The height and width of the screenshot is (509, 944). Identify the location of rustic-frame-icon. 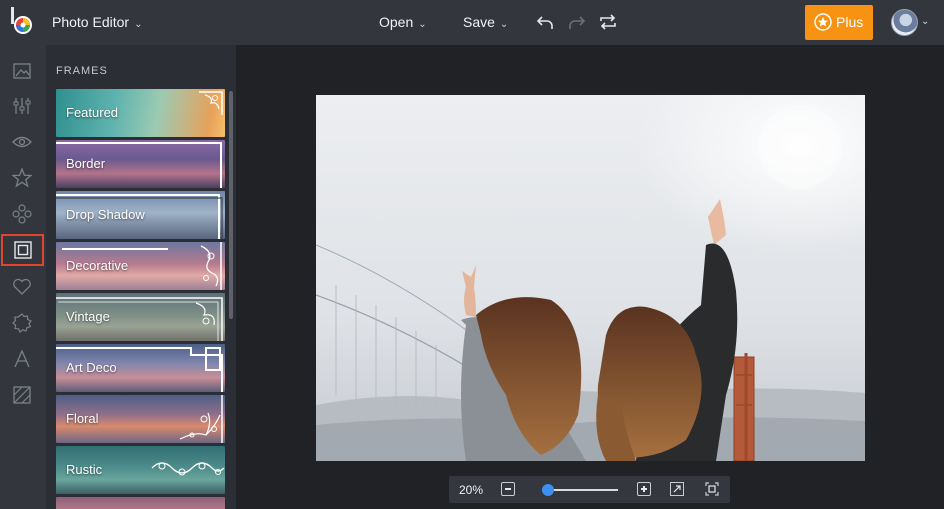
(188, 469).